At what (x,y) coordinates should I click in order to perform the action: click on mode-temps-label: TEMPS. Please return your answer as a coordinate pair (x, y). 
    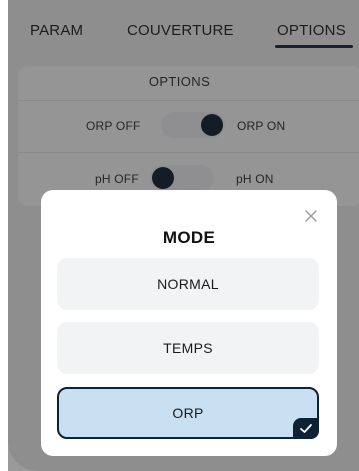
    Looking at the image, I should click on (188, 348).